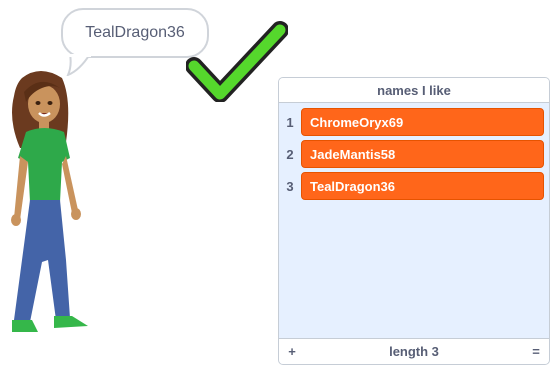 Image resolution: width=552 pixels, height=369 pixels. What do you see at coordinates (422, 122) in the screenshot?
I see `list-item-value: ChromeOryx69` at bounding box center [422, 122].